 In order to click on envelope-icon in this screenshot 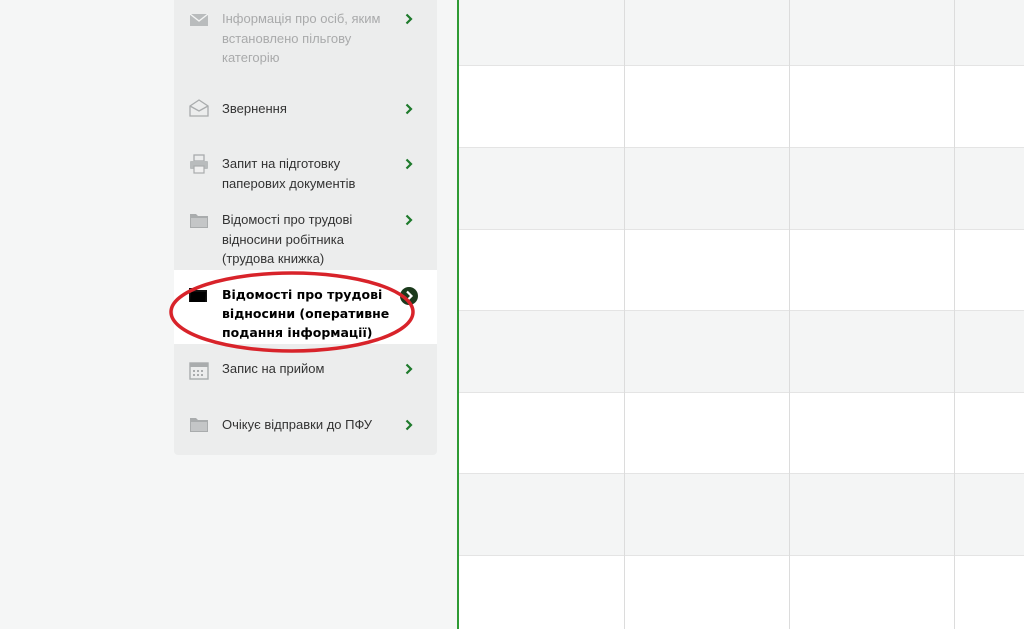, I will do `click(199, 20)`.